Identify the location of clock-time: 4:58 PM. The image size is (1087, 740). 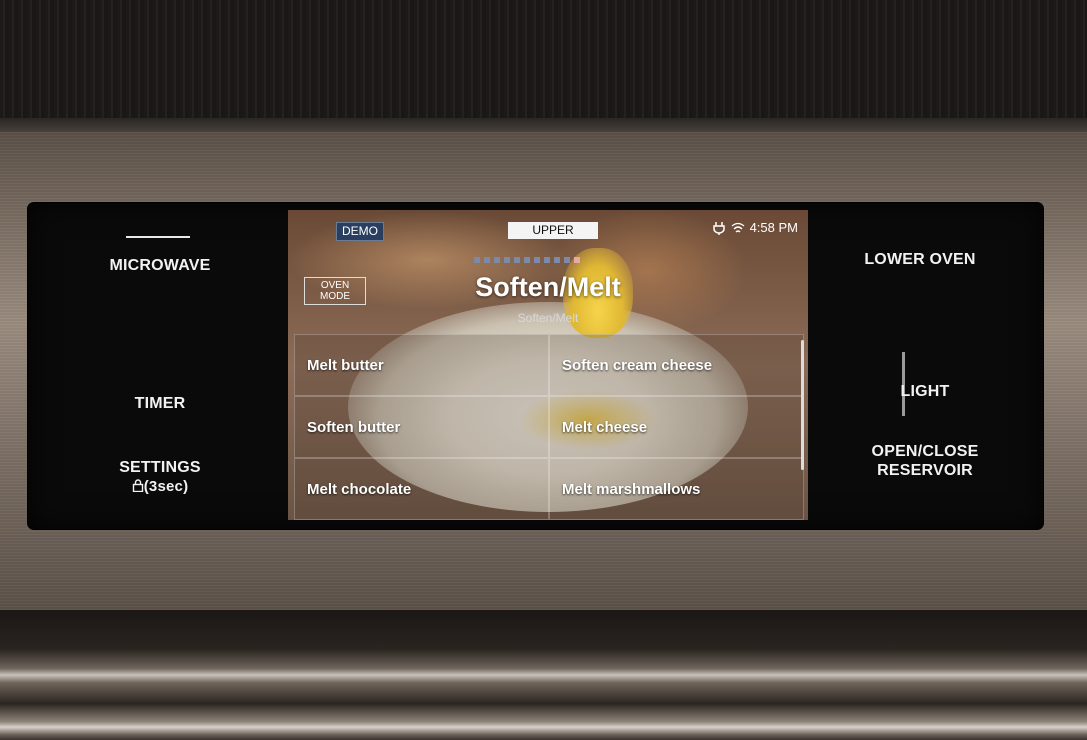
(773, 227).